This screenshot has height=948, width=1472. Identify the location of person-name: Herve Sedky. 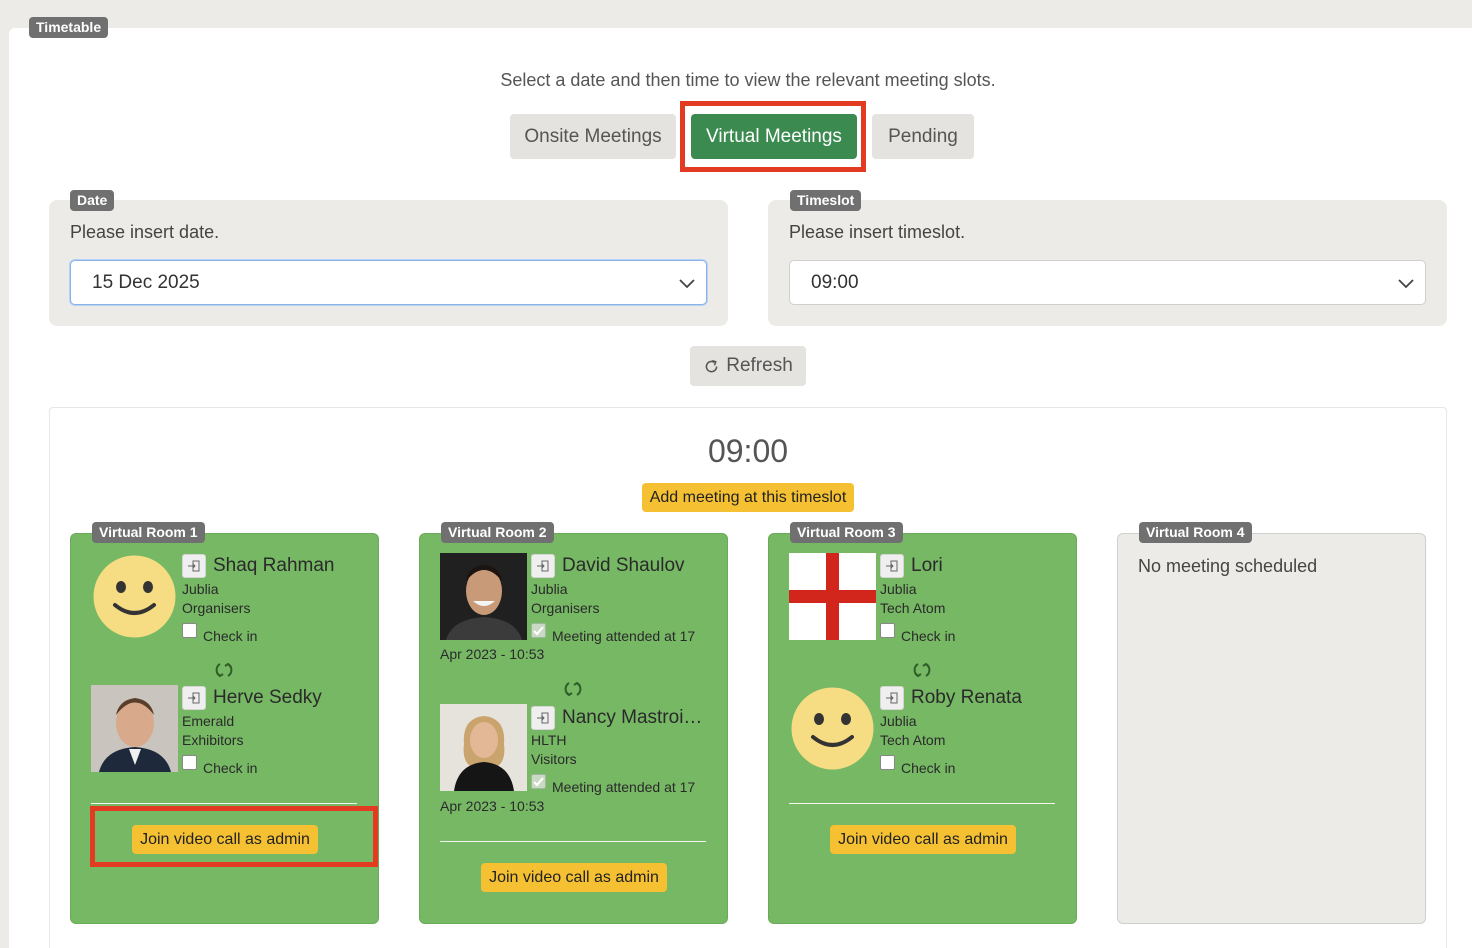
(267, 697).